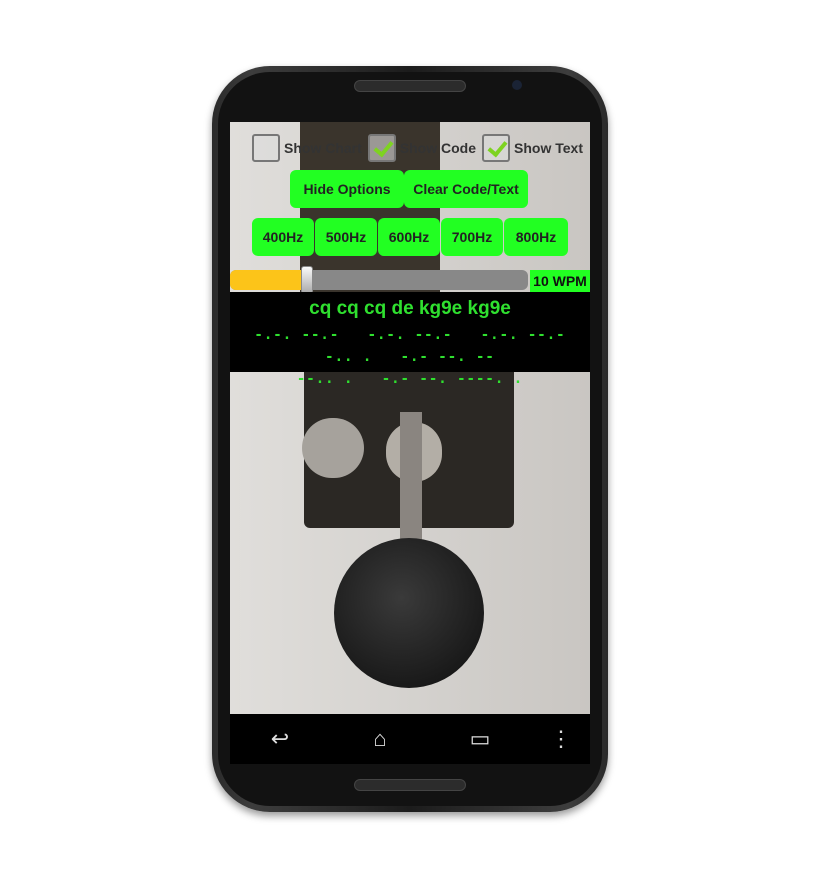 The width and height of the screenshot is (820, 878). I want to click on freq-700-button: 700Hz, so click(472, 237).